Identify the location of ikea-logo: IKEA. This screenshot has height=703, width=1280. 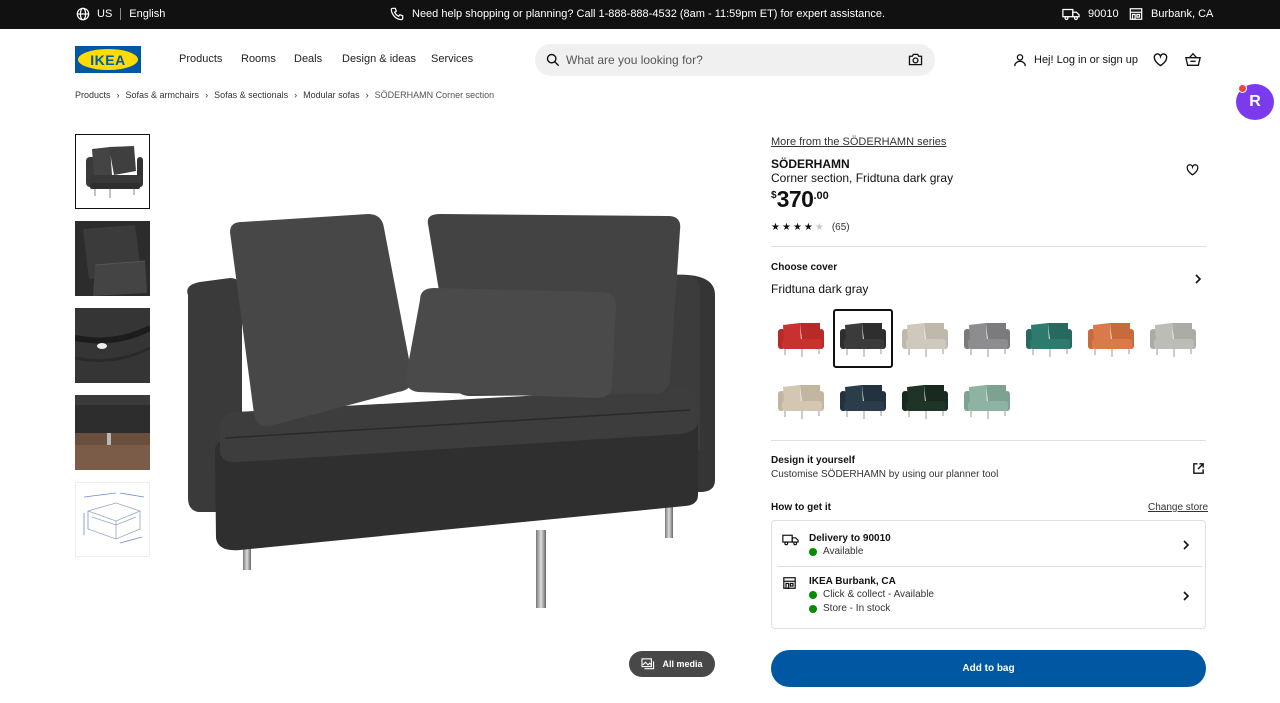
(108, 59).